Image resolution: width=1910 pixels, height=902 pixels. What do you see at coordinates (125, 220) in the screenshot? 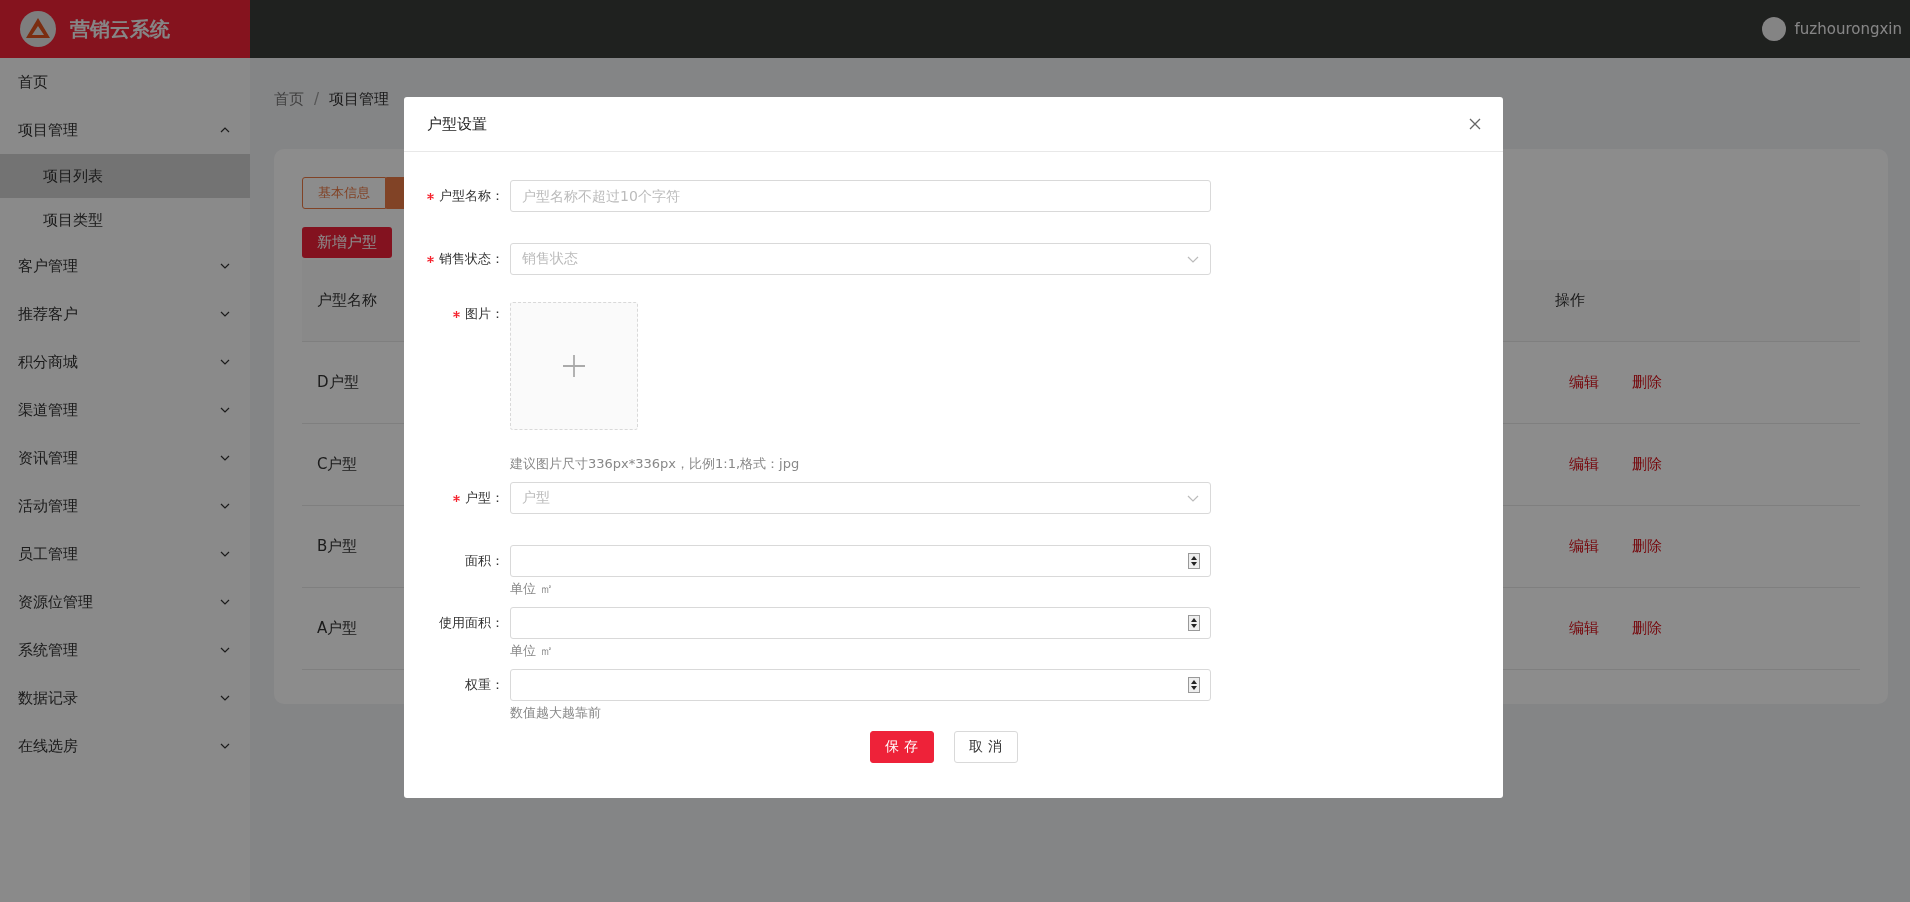
I see `sidebar-subitem: 项目类型` at bounding box center [125, 220].